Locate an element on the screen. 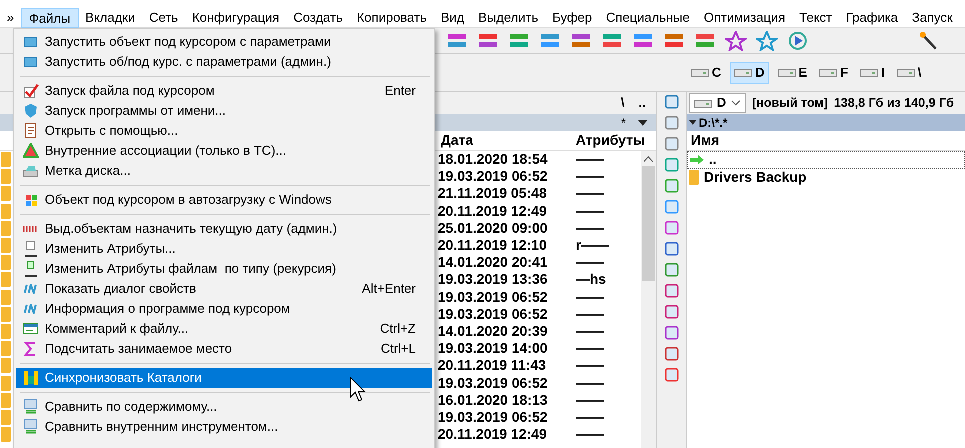 The width and height of the screenshot is (965, 448). drive-button: C is located at coordinates (706, 73).